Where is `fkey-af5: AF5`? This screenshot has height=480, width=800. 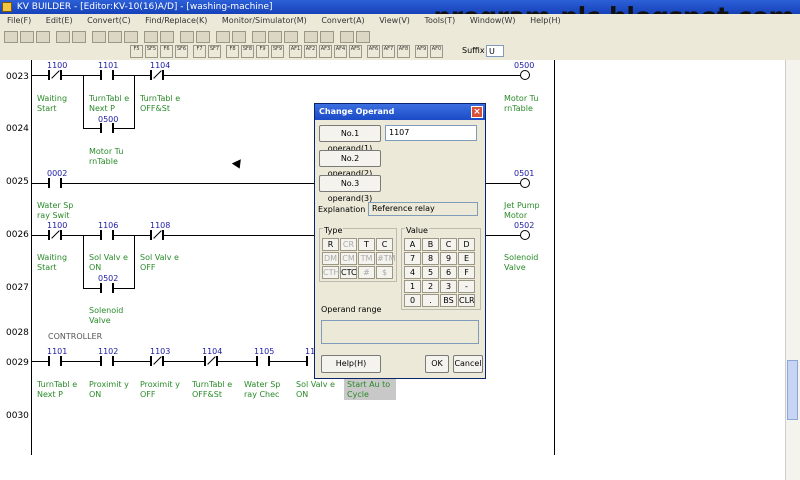
fkey-af5: AF5 is located at coordinates (355, 51).